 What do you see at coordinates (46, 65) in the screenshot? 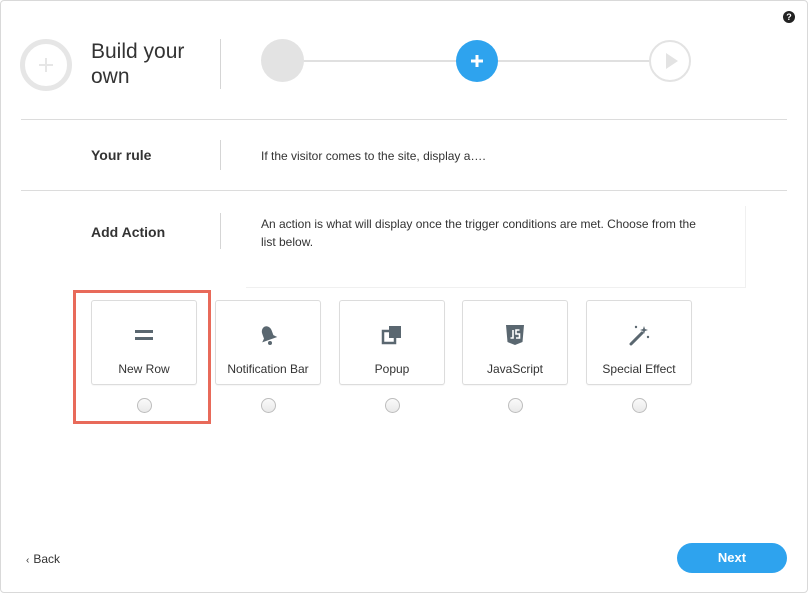
I see `add-circle-icon` at bounding box center [46, 65].